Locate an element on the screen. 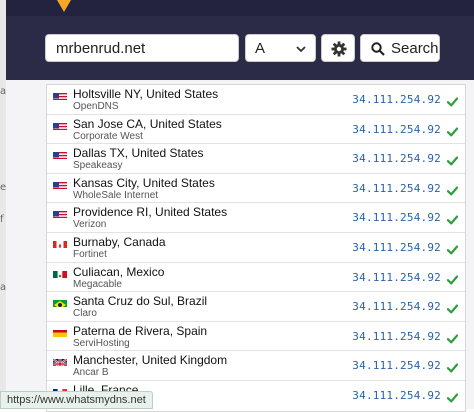  result-provider: Claro is located at coordinates (85, 314).